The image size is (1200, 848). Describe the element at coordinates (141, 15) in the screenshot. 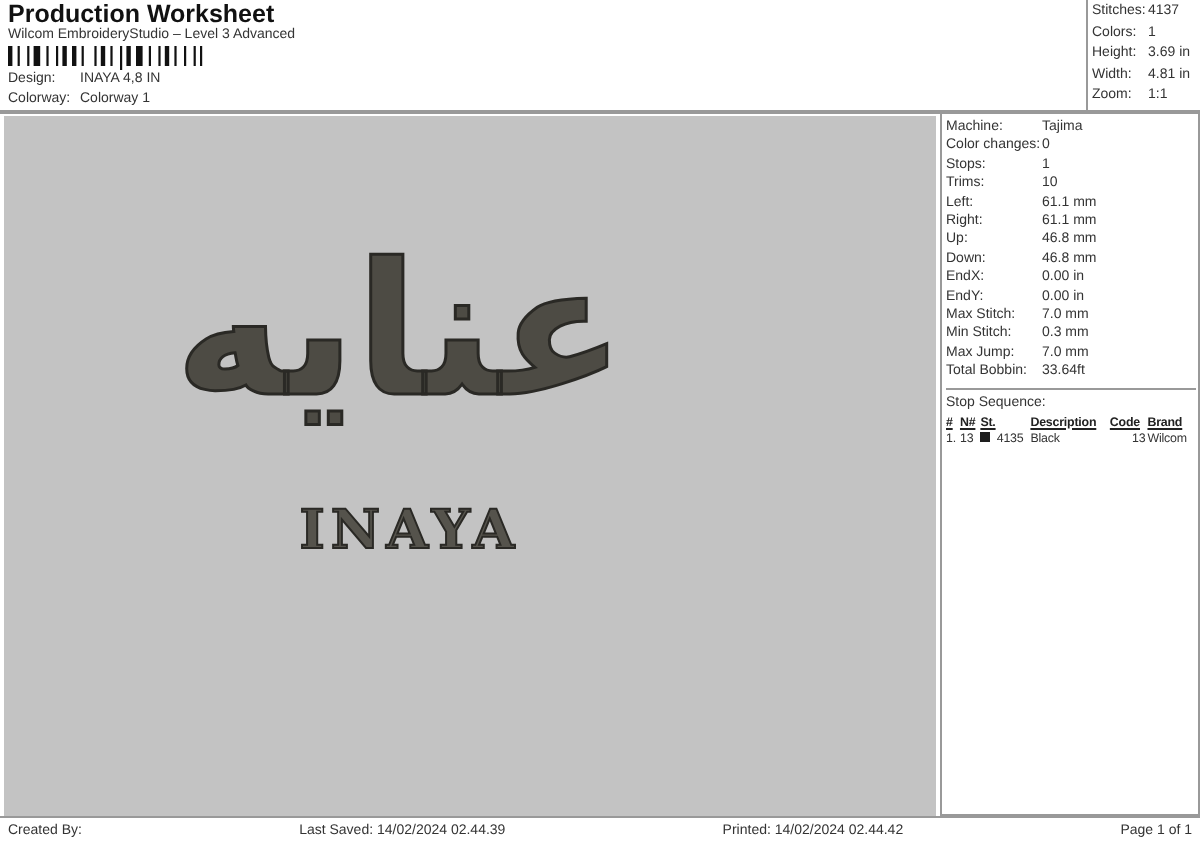

I see `worksheet-title: Production Worksheet` at that location.